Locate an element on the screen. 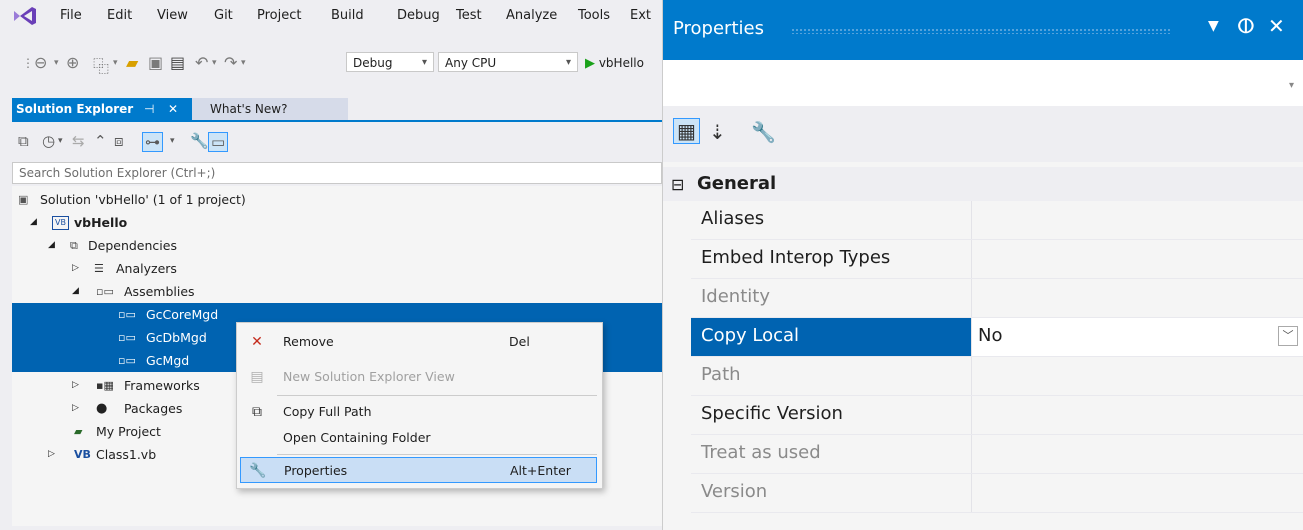  pending-changes-filter-icon: ◷ is located at coordinates (48, 141).